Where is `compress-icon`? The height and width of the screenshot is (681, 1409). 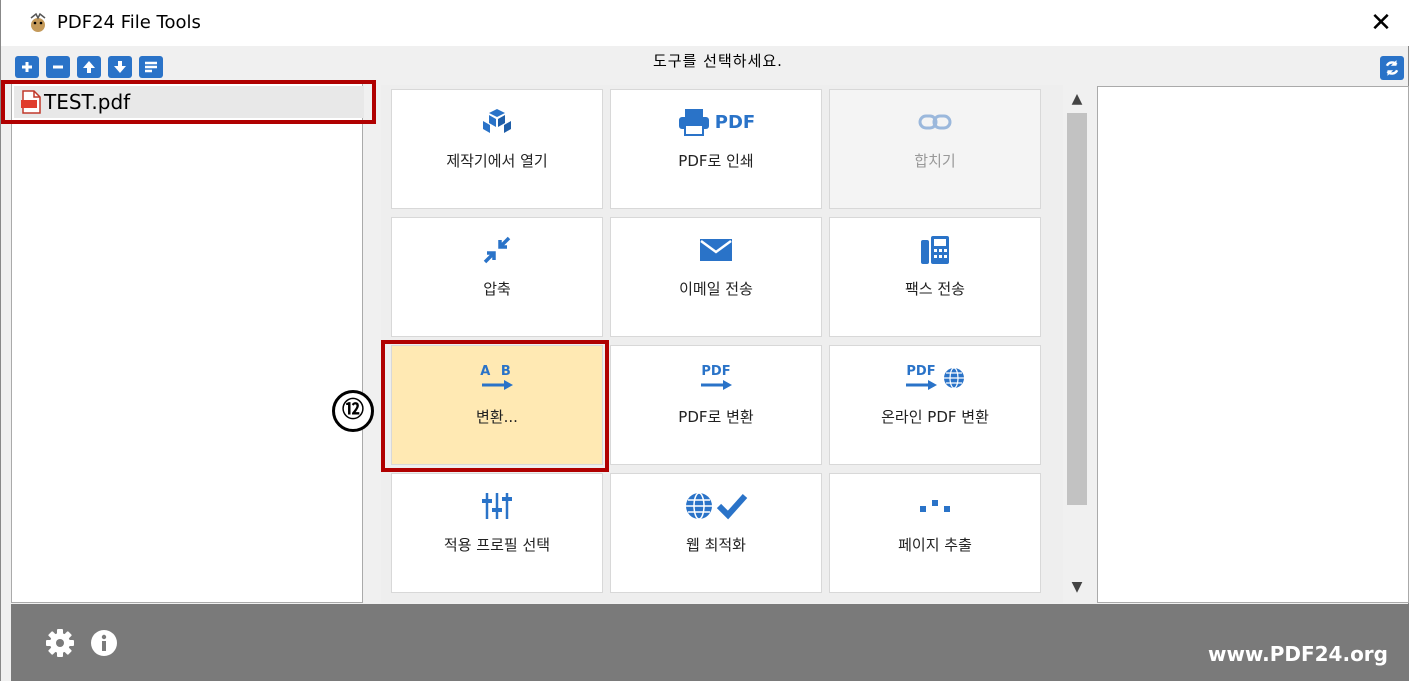
compress-icon is located at coordinates (497, 250).